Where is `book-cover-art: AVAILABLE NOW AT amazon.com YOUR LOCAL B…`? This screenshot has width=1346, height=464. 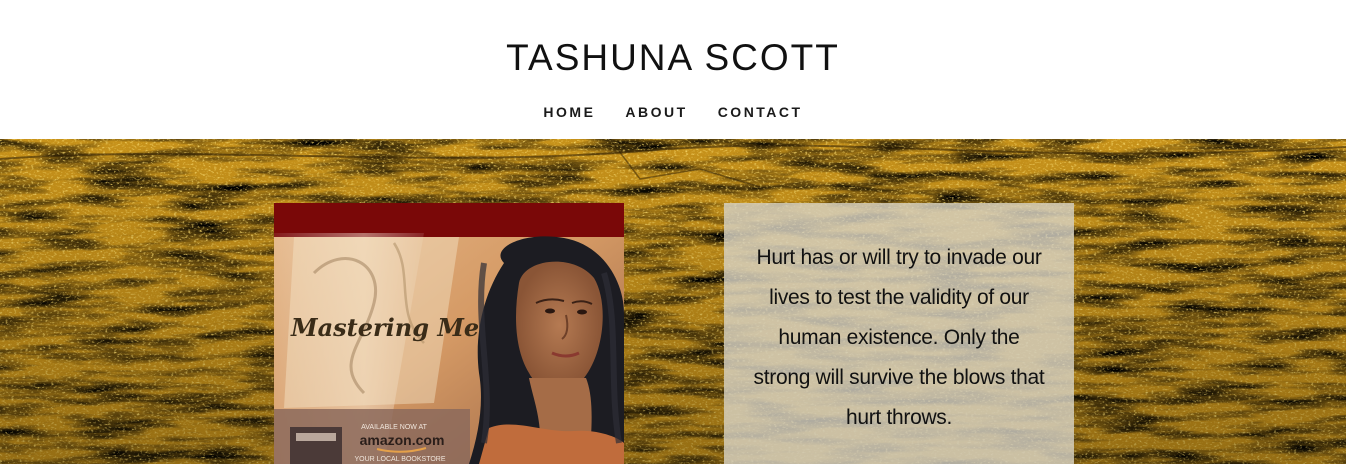
book-cover-art: AVAILABLE NOW AT amazon.com YOUR LOCAL B… is located at coordinates (449, 333).